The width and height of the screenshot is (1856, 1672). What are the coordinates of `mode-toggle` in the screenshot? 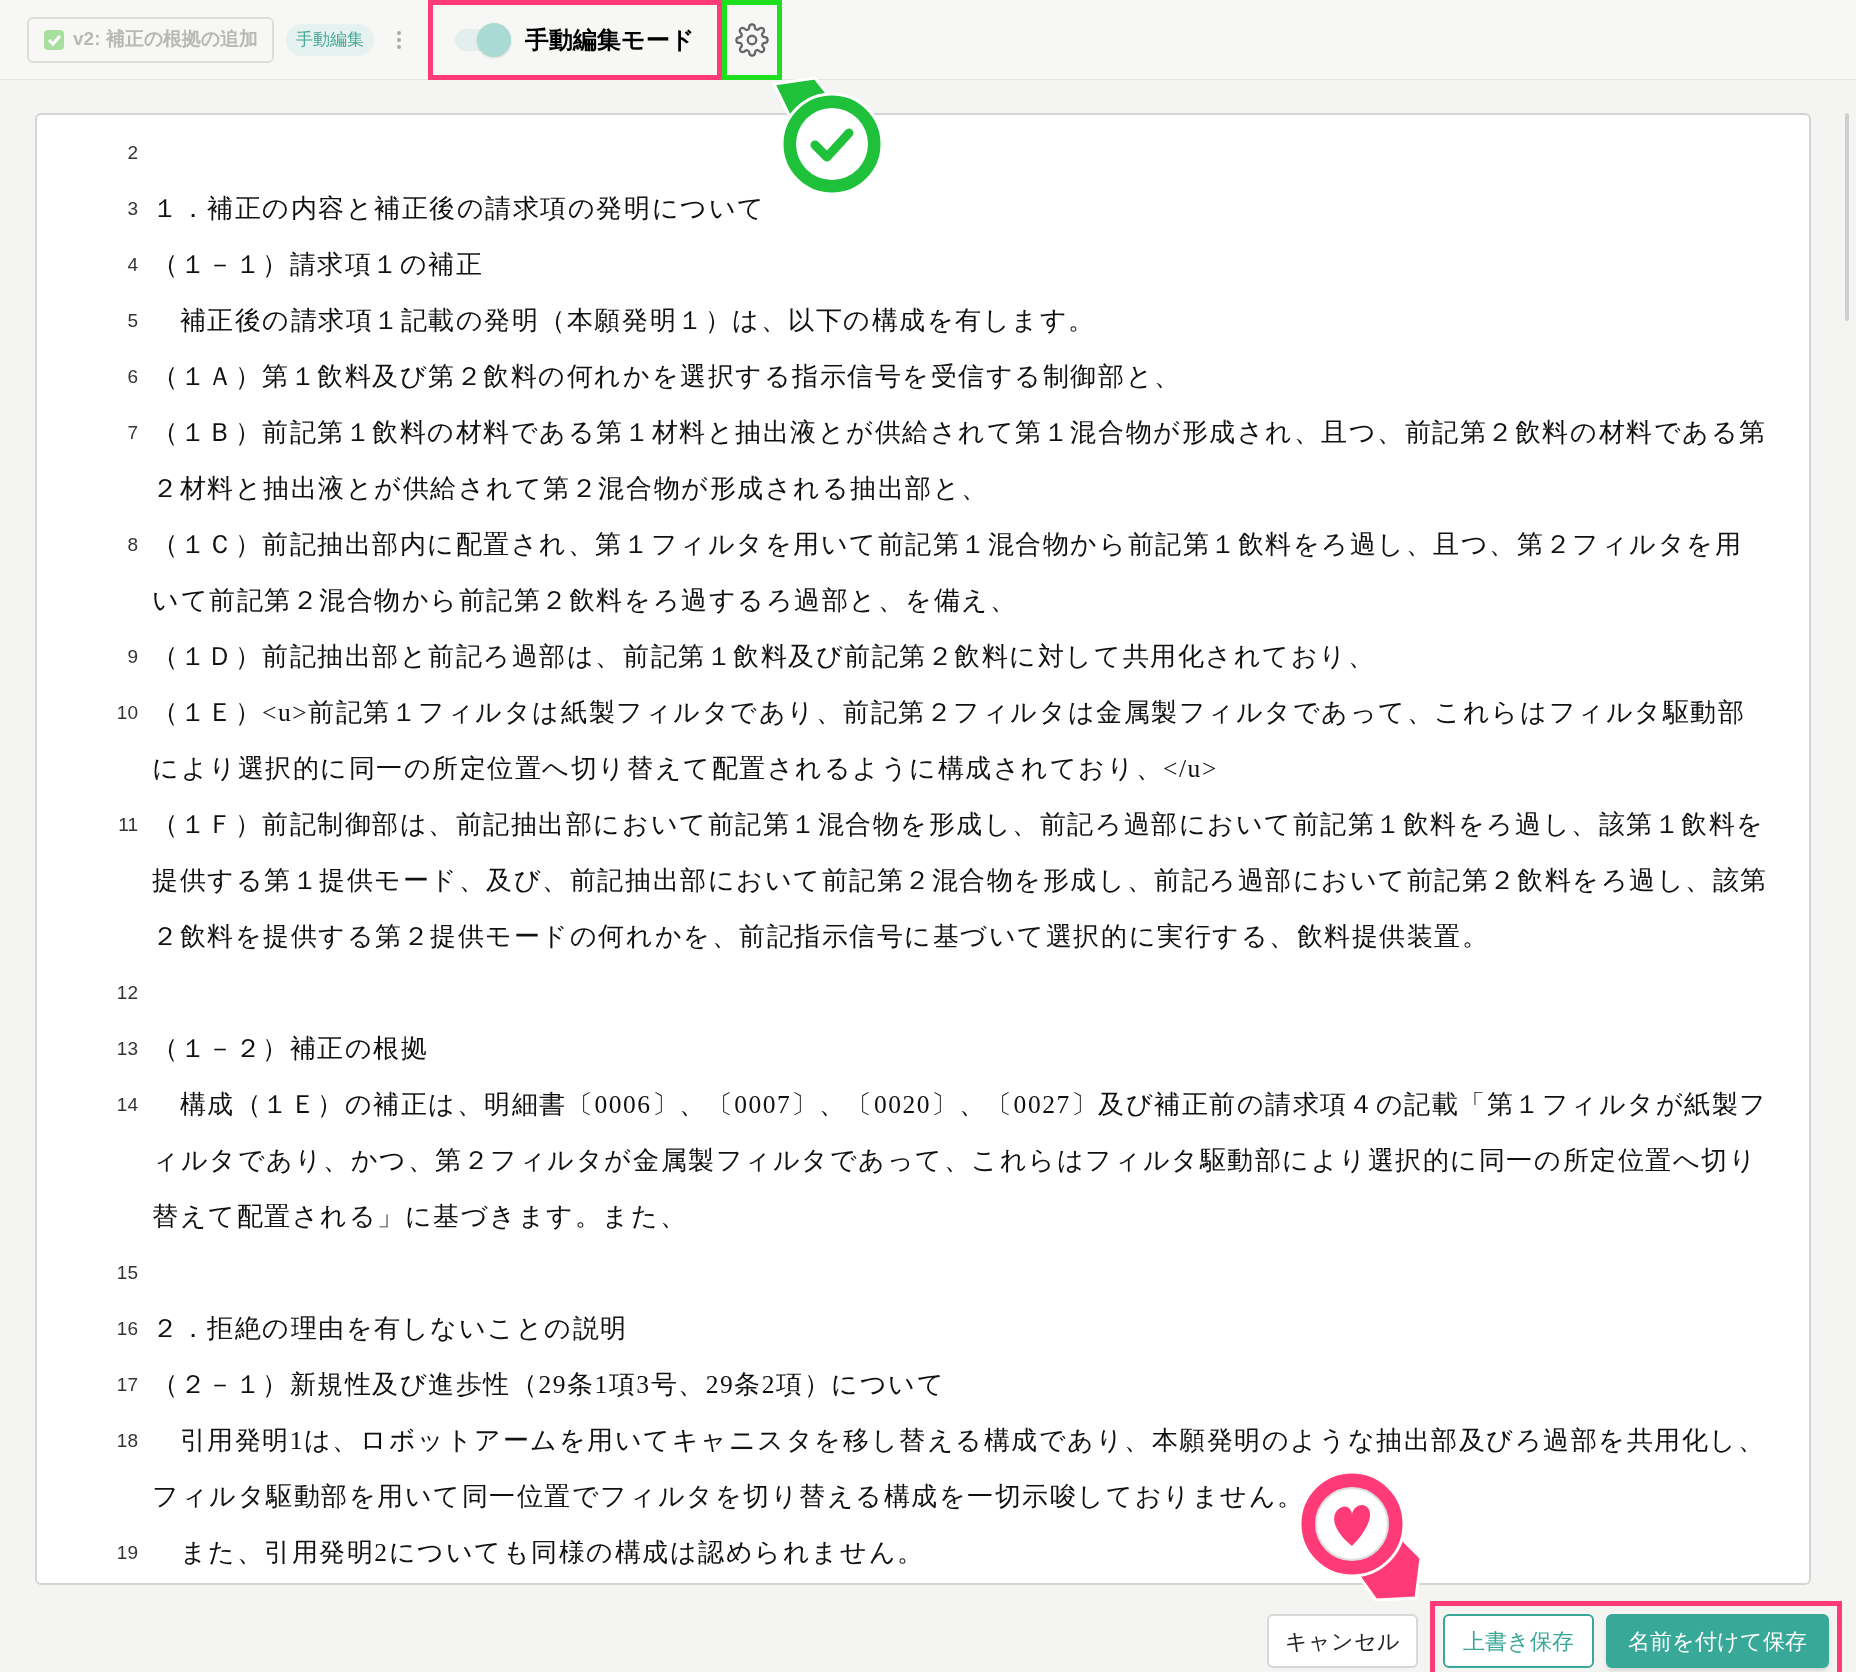 It's located at (482, 39).